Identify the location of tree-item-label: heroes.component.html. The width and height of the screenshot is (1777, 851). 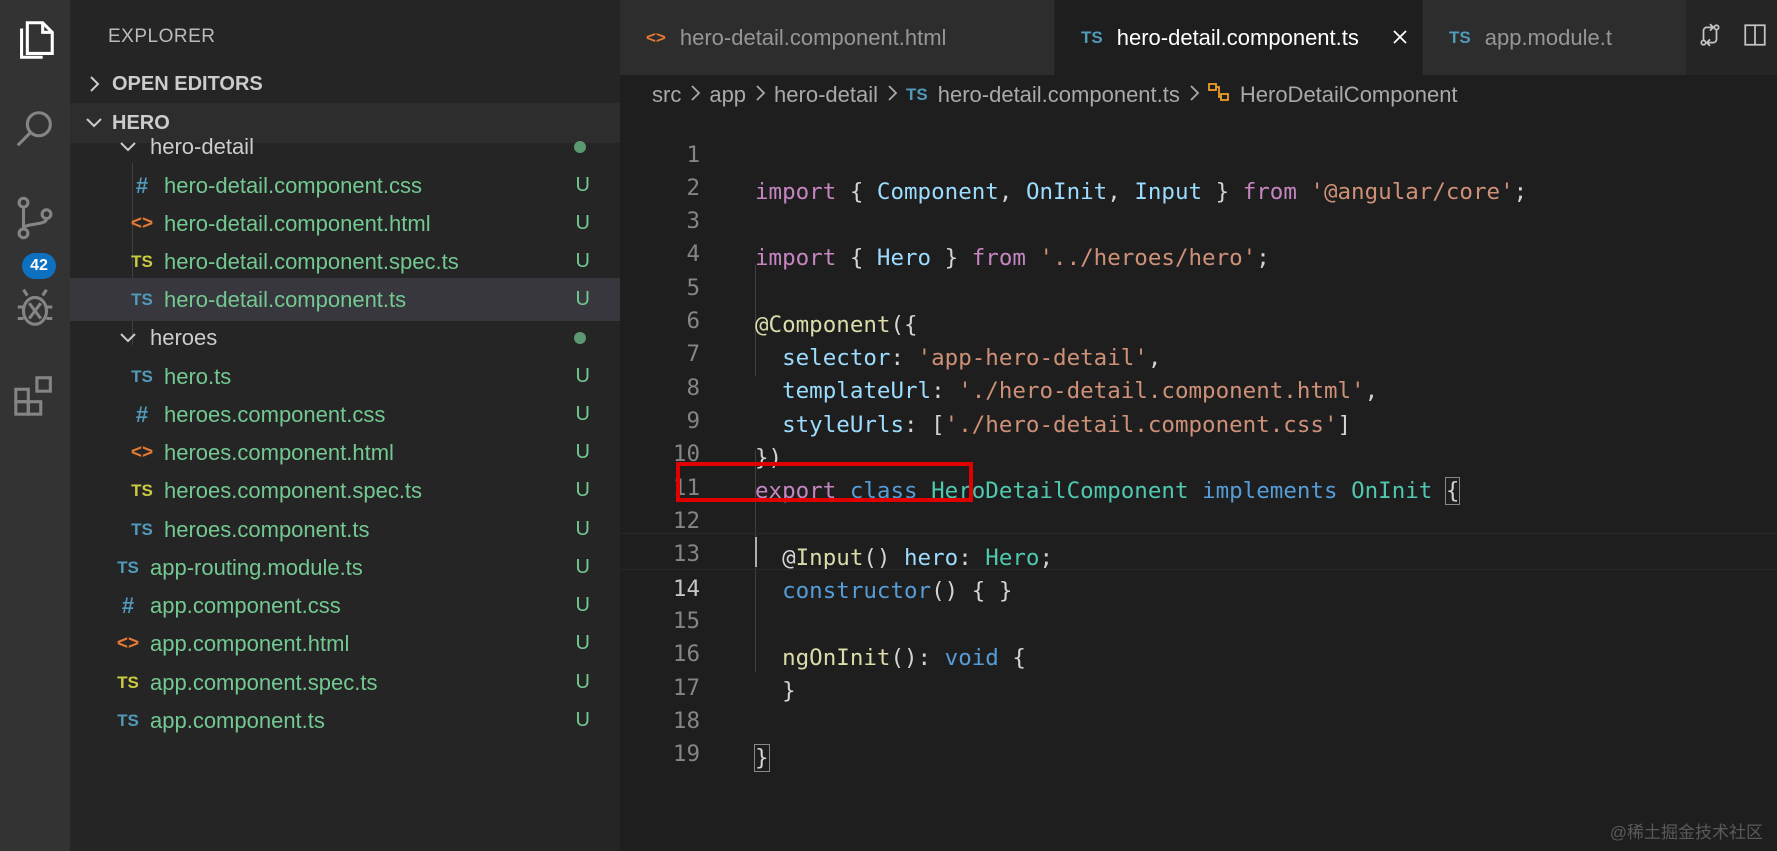
(279, 452).